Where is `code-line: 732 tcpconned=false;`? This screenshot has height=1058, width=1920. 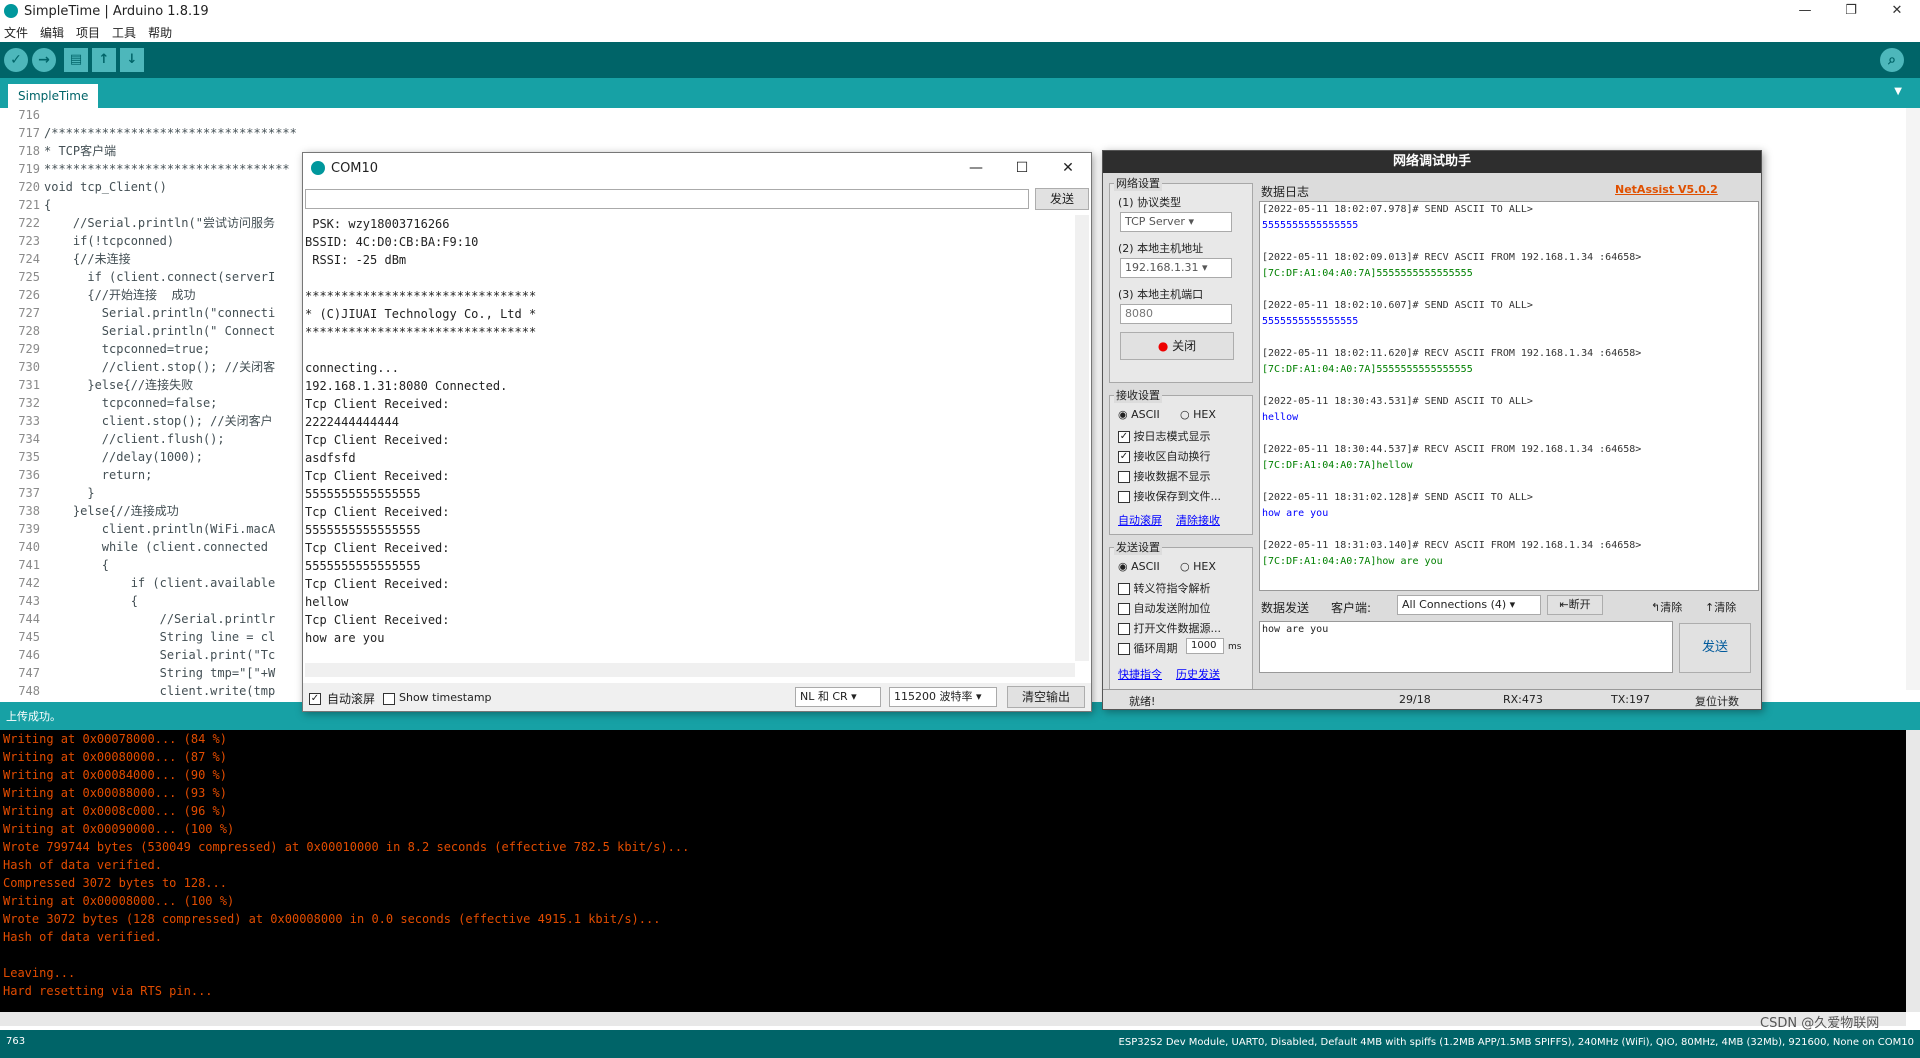 code-line: 732 tcpconned=false; is located at coordinates (108, 403).